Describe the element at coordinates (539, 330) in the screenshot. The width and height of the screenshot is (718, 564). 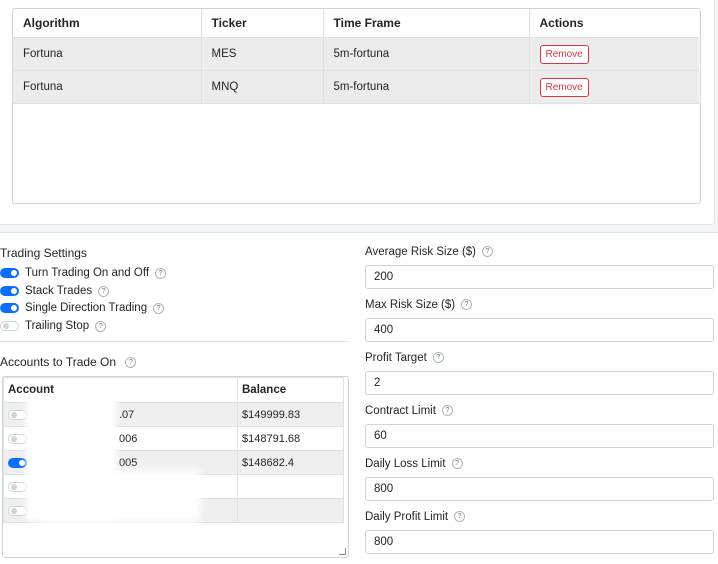
I see `max-risk-size-input` at that location.